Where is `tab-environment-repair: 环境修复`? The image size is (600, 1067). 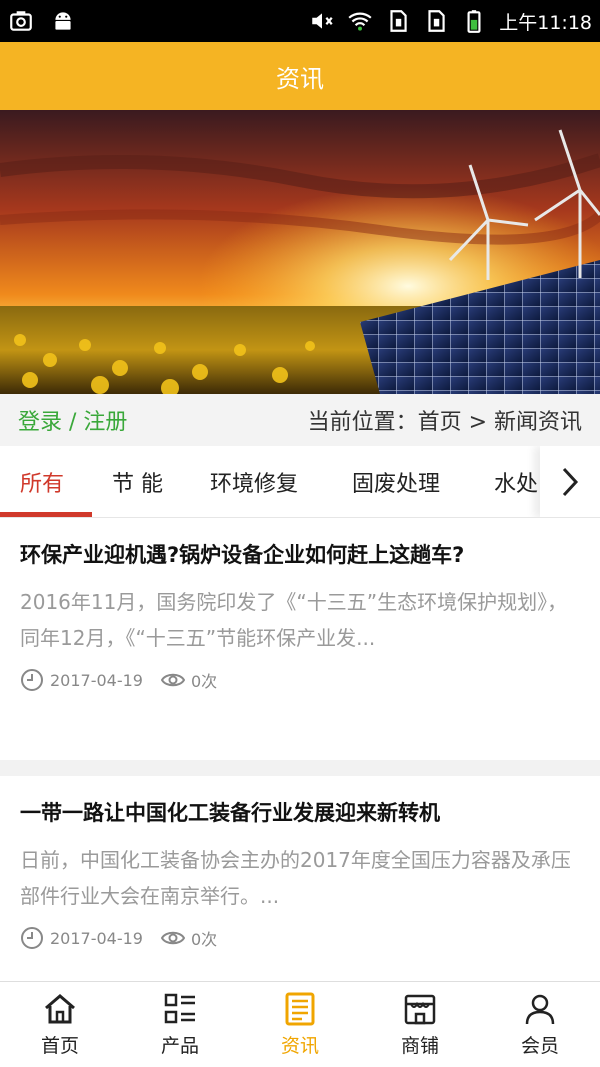
tab-environment-repair: 环境修复 is located at coordinates (254, 481).